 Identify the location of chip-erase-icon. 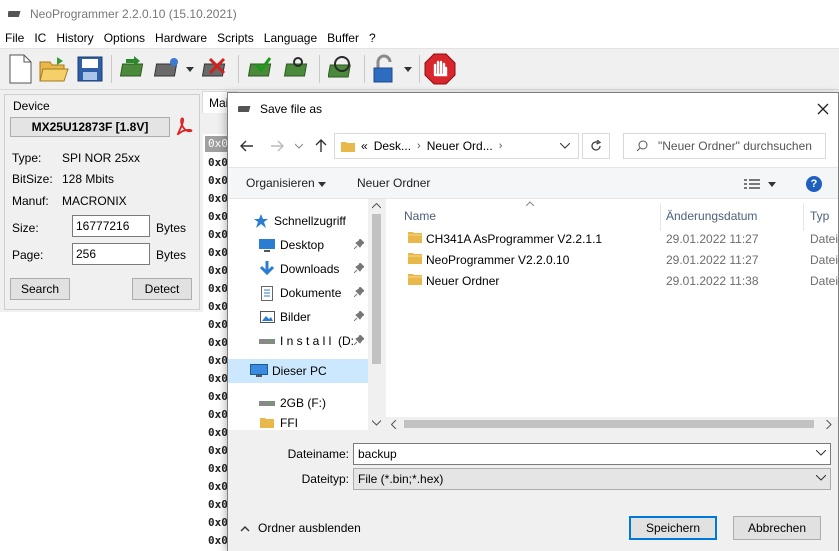
(214, 67).